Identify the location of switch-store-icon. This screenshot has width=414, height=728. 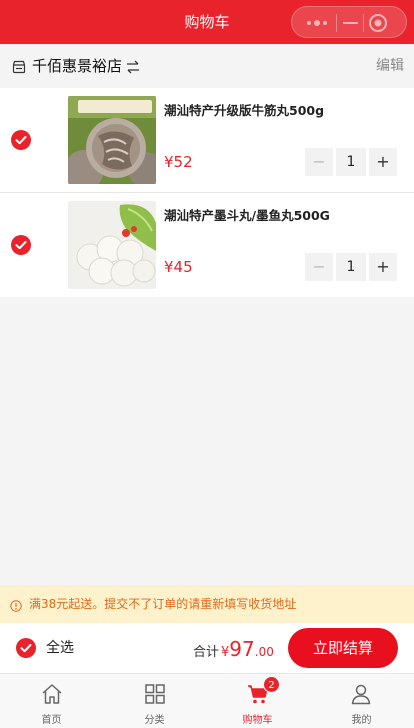
(133, 66).